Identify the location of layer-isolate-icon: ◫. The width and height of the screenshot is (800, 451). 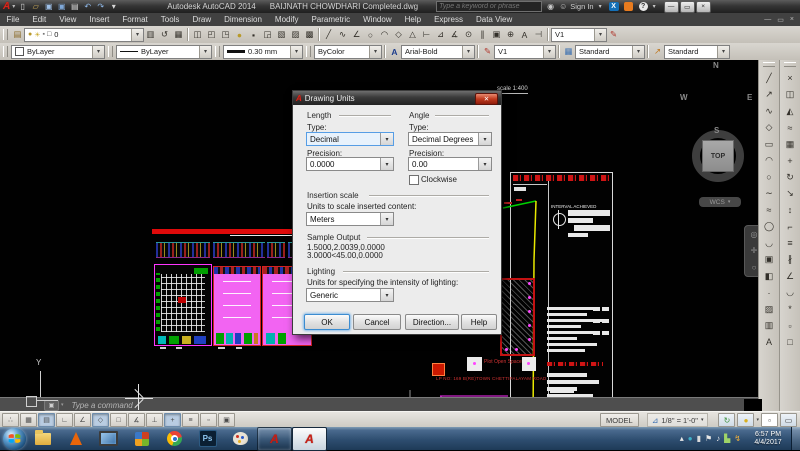
(197, 34).